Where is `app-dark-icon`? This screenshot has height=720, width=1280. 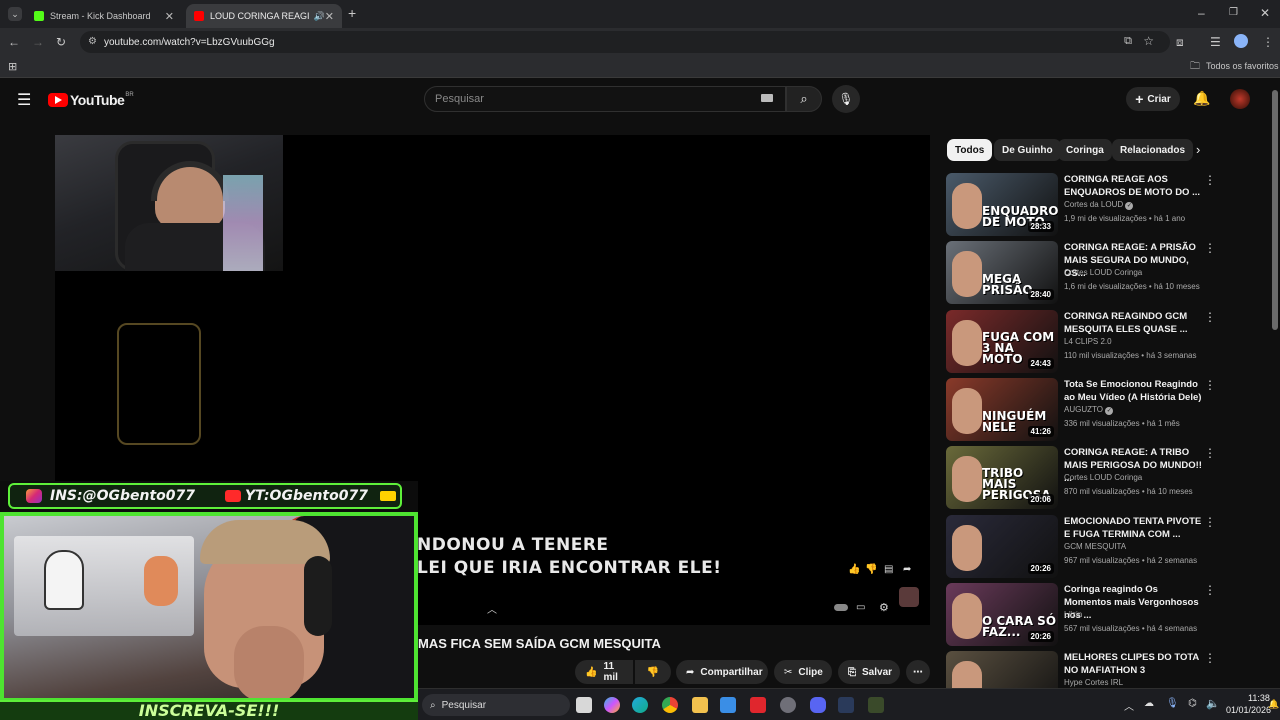
app-dark-icon is located at coordinates (846, 705).